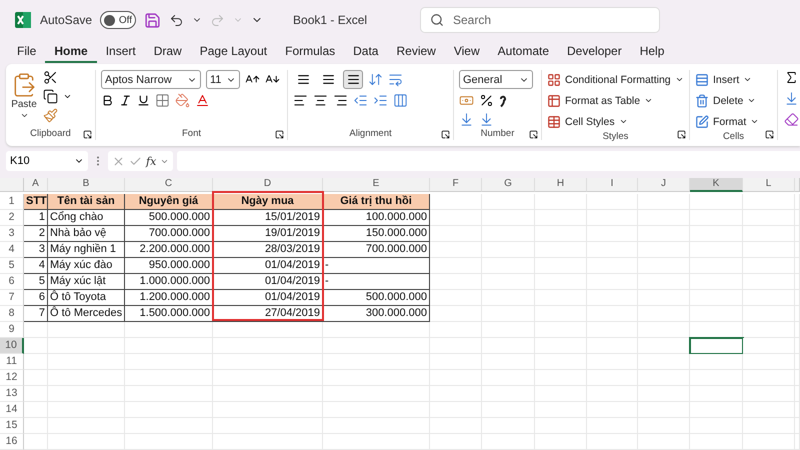  Describe the element at coordinates (497, 134) in the screenshot. I see `group-label: Number` at that location.